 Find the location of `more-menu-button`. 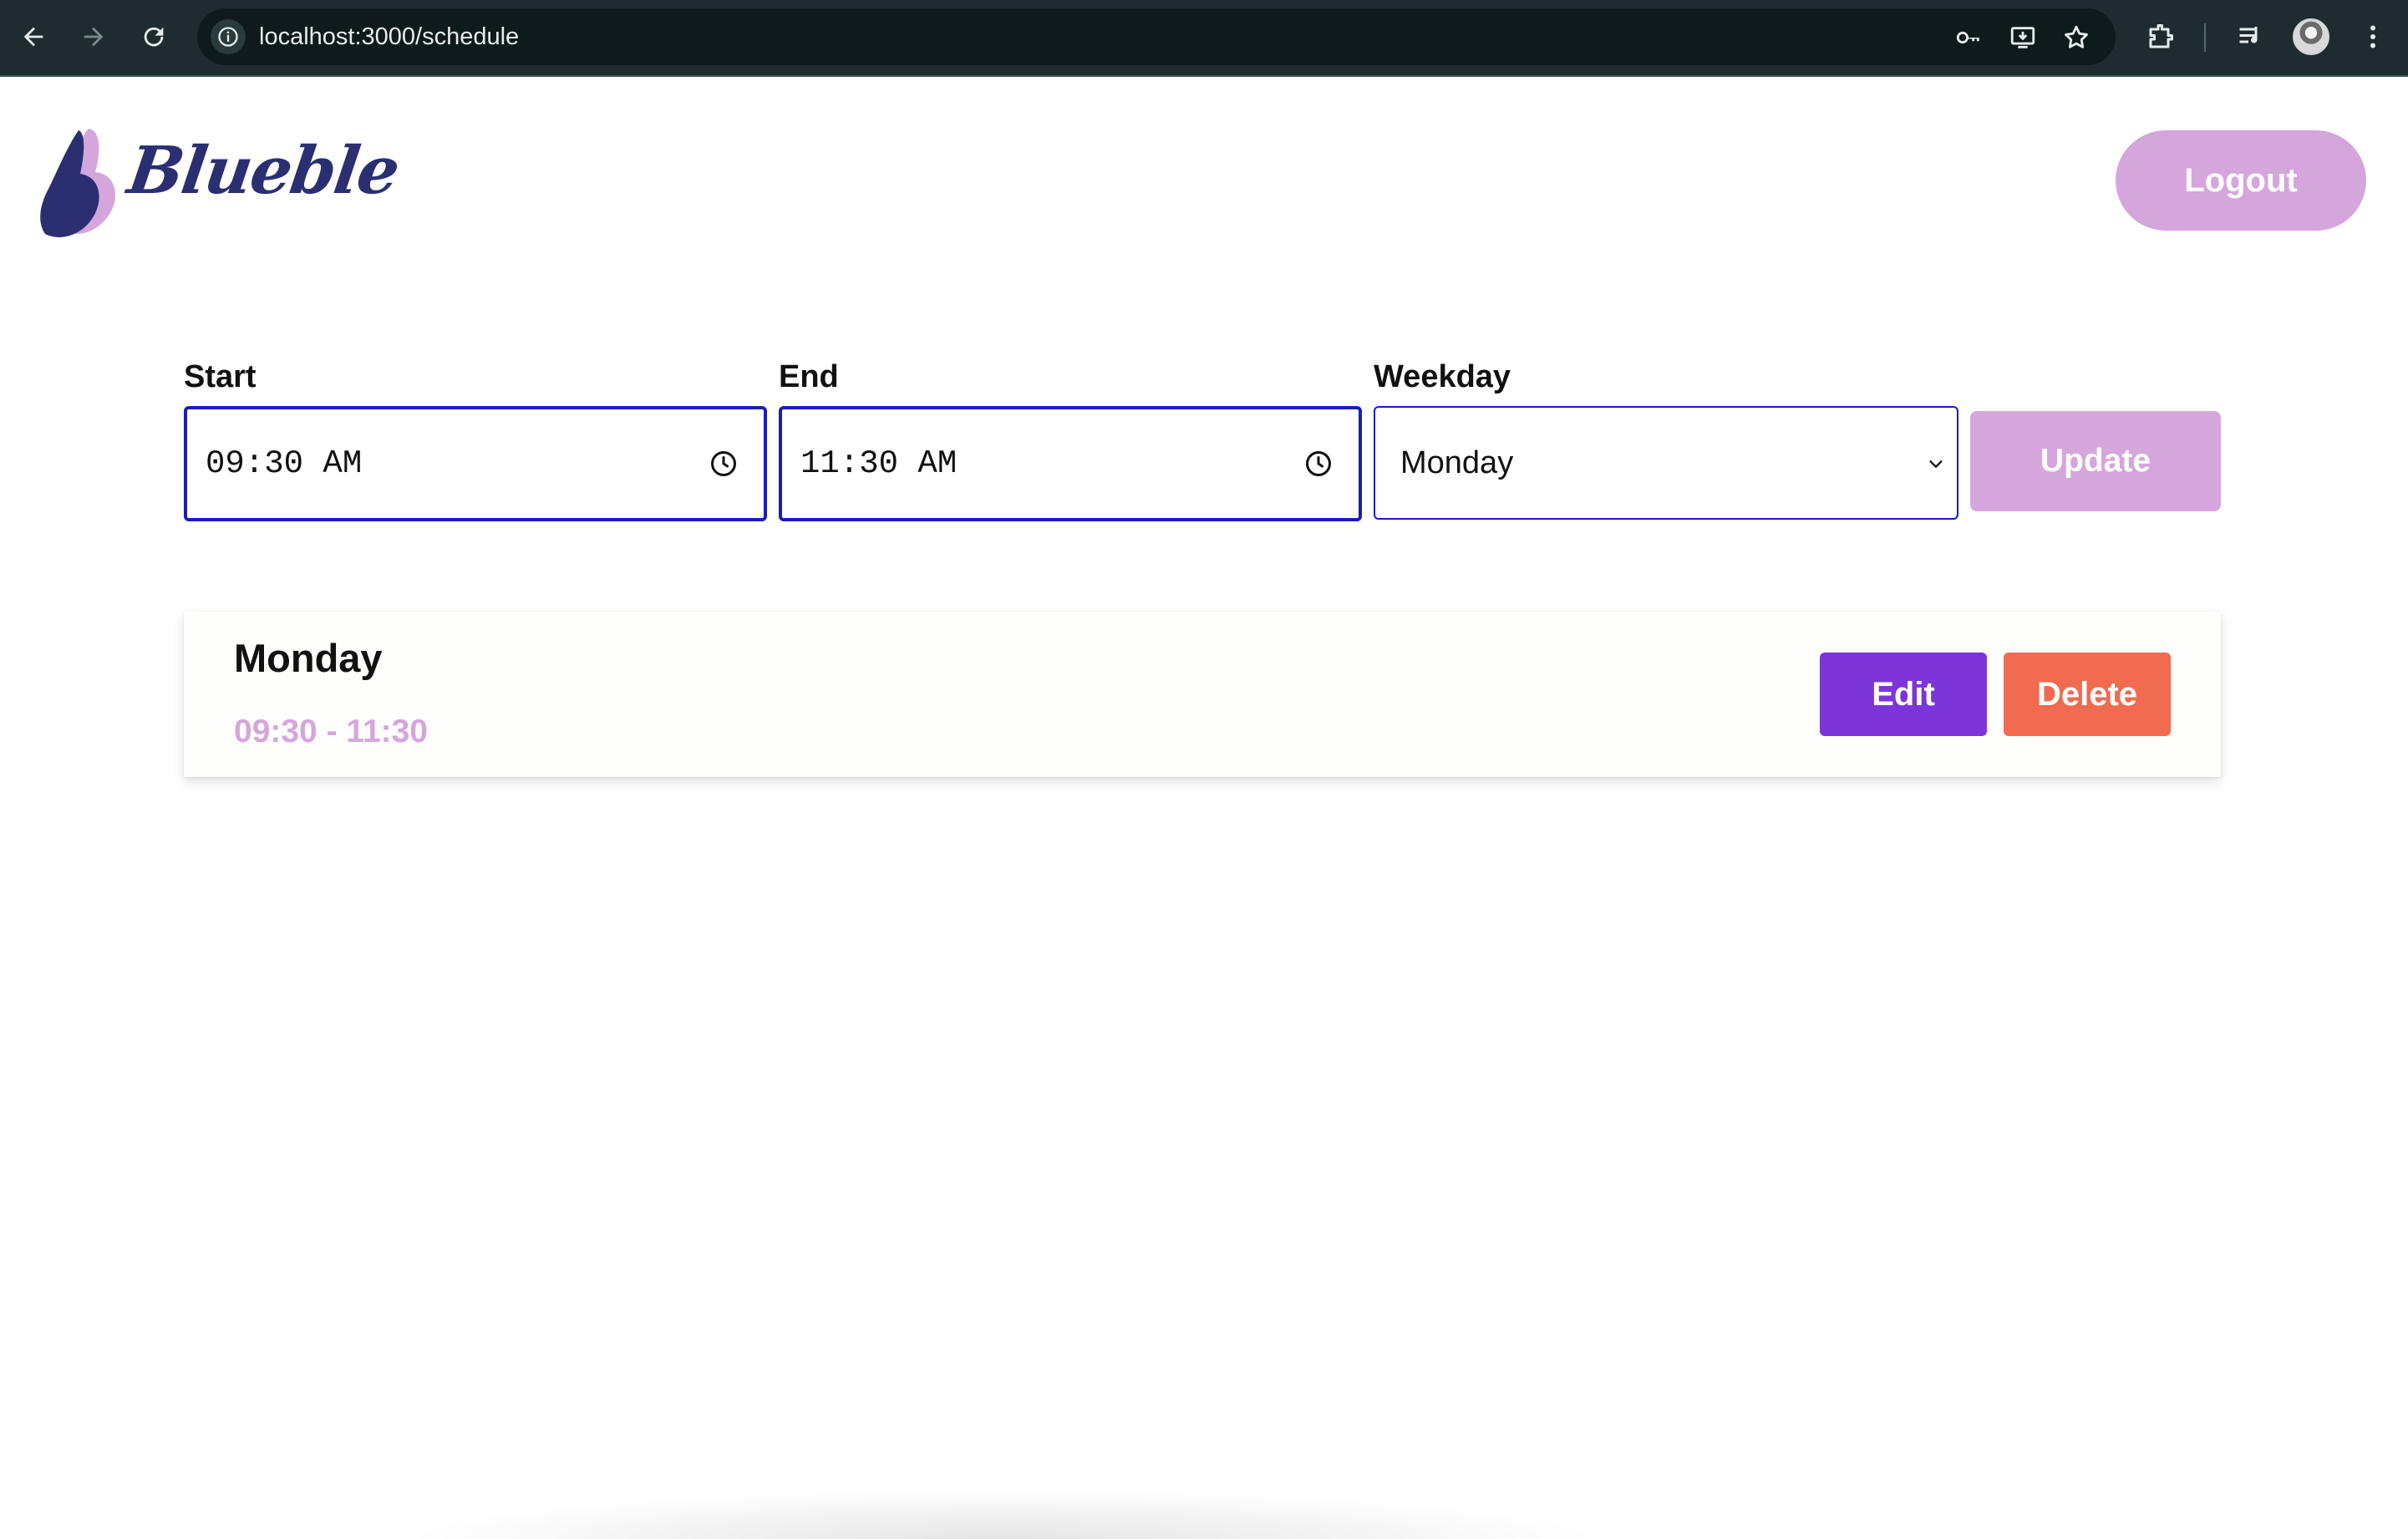

more-menu-button is located at coordinates (2373, 37).